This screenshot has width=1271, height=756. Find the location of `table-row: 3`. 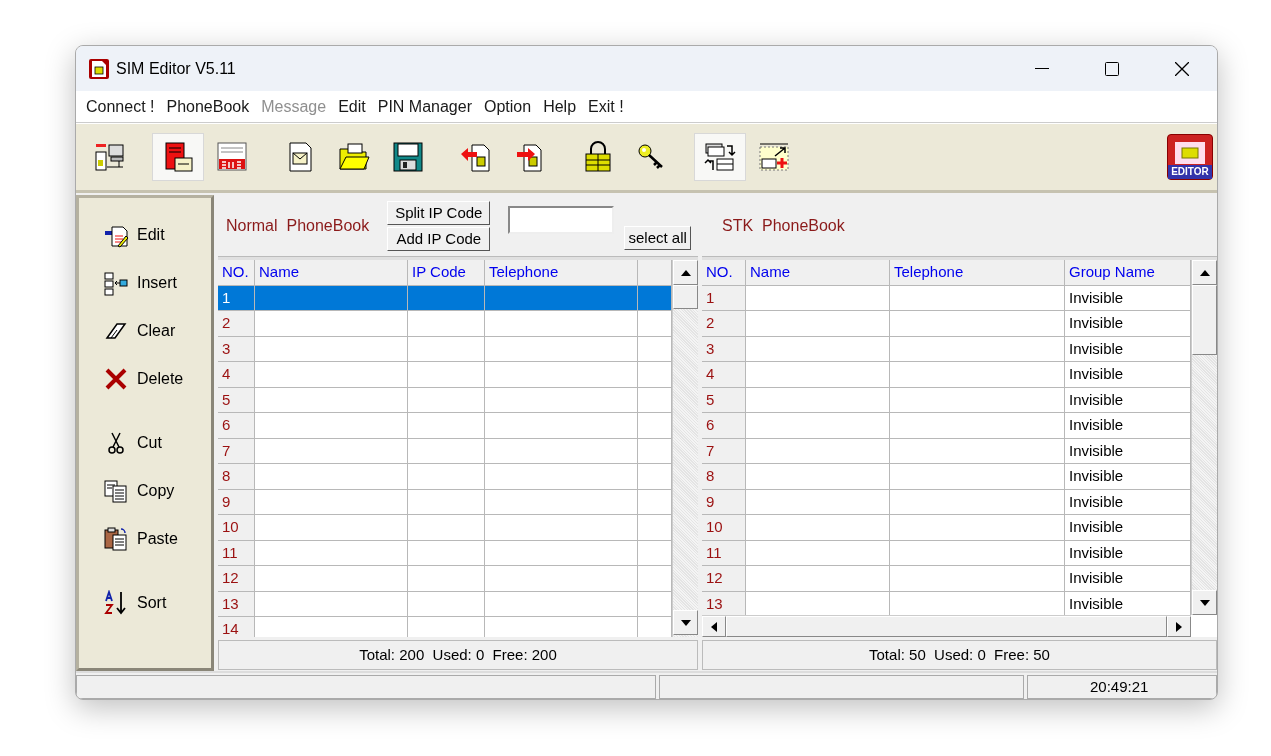

table-row: 3 is located at coordinates (445, 349).